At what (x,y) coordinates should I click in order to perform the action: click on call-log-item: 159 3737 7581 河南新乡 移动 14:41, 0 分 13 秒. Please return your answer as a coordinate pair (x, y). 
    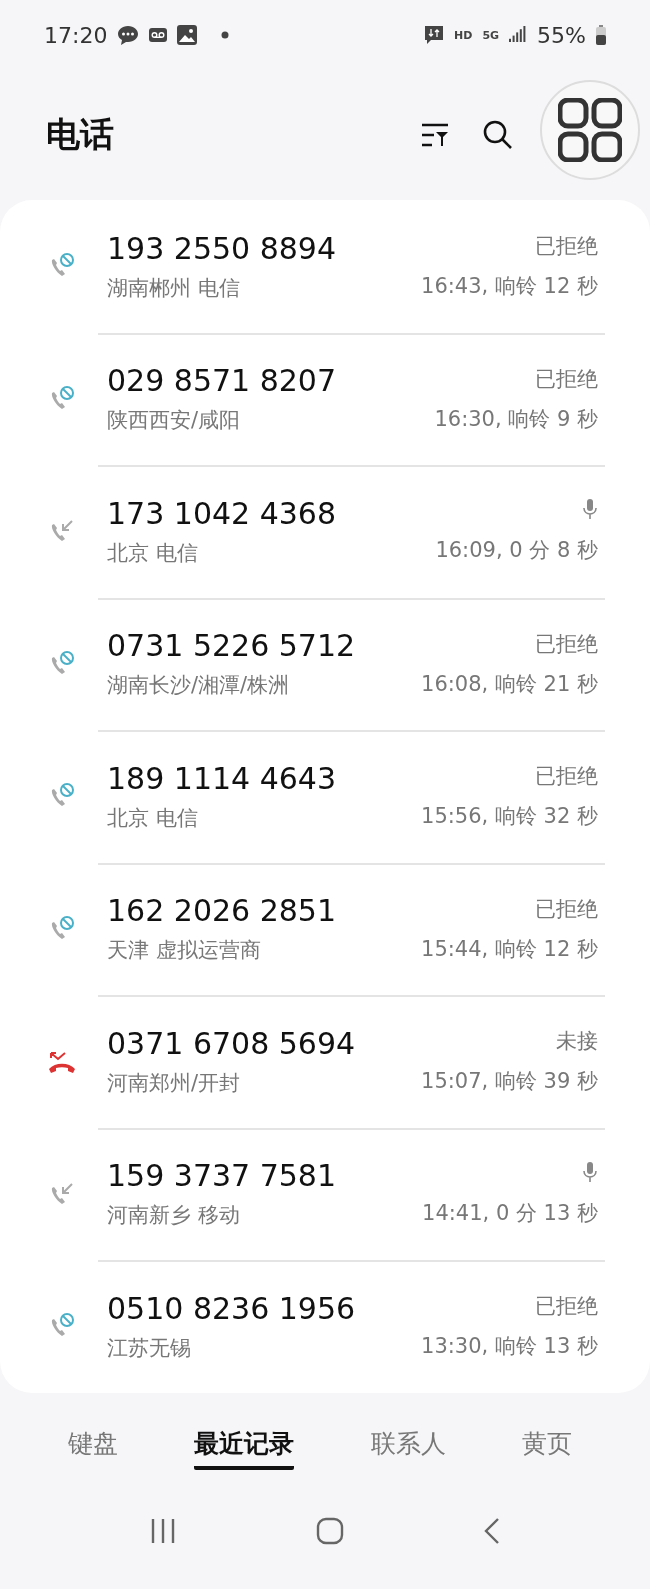
    Looking at the image, I should click on (325, 1193).